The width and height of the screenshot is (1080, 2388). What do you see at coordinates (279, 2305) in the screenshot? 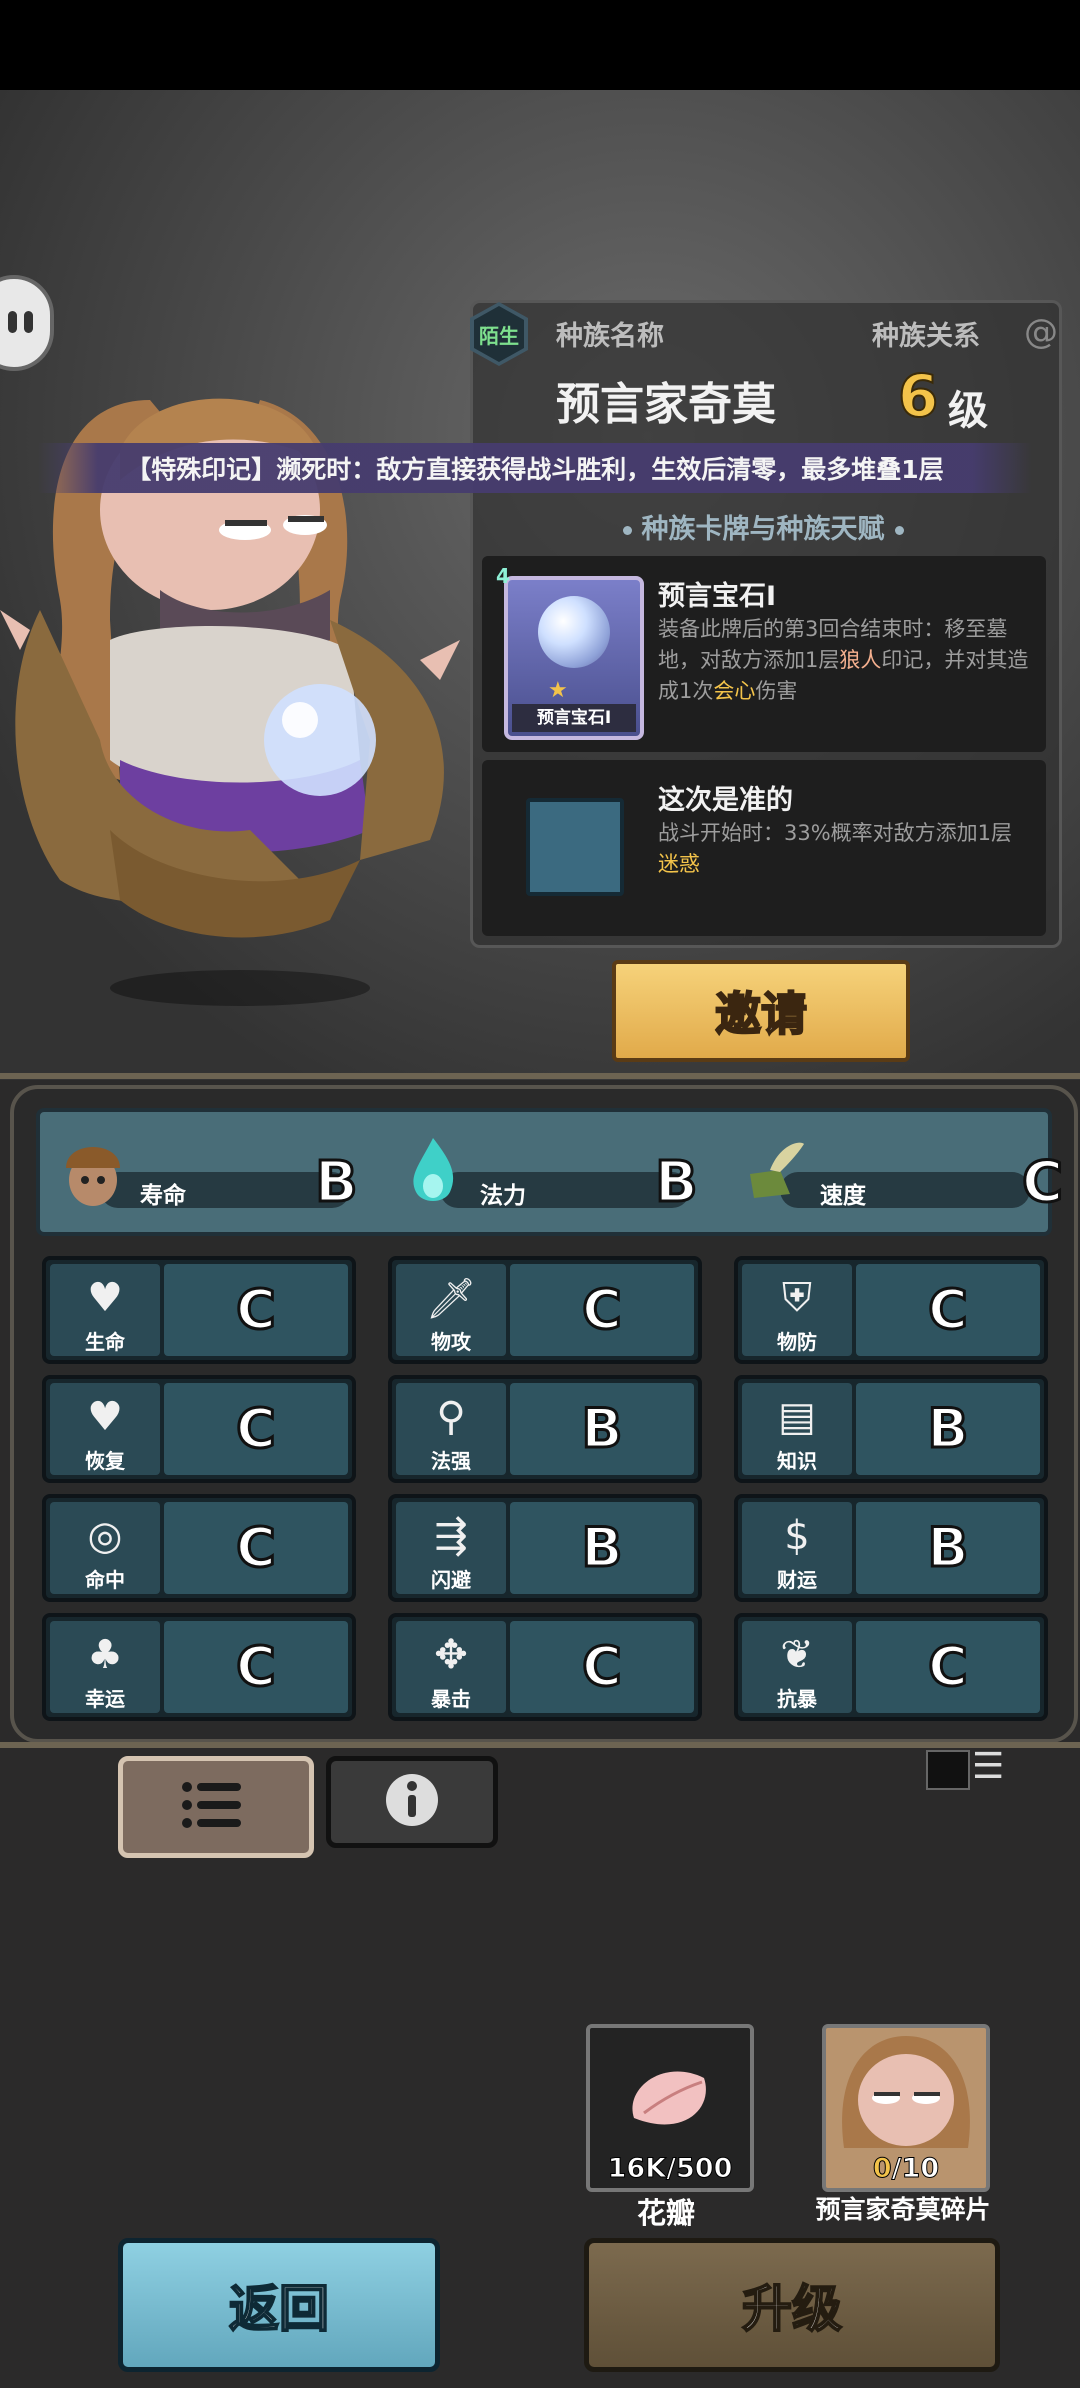
I see `back-button: 返回` at bounding box center [279, 2305].